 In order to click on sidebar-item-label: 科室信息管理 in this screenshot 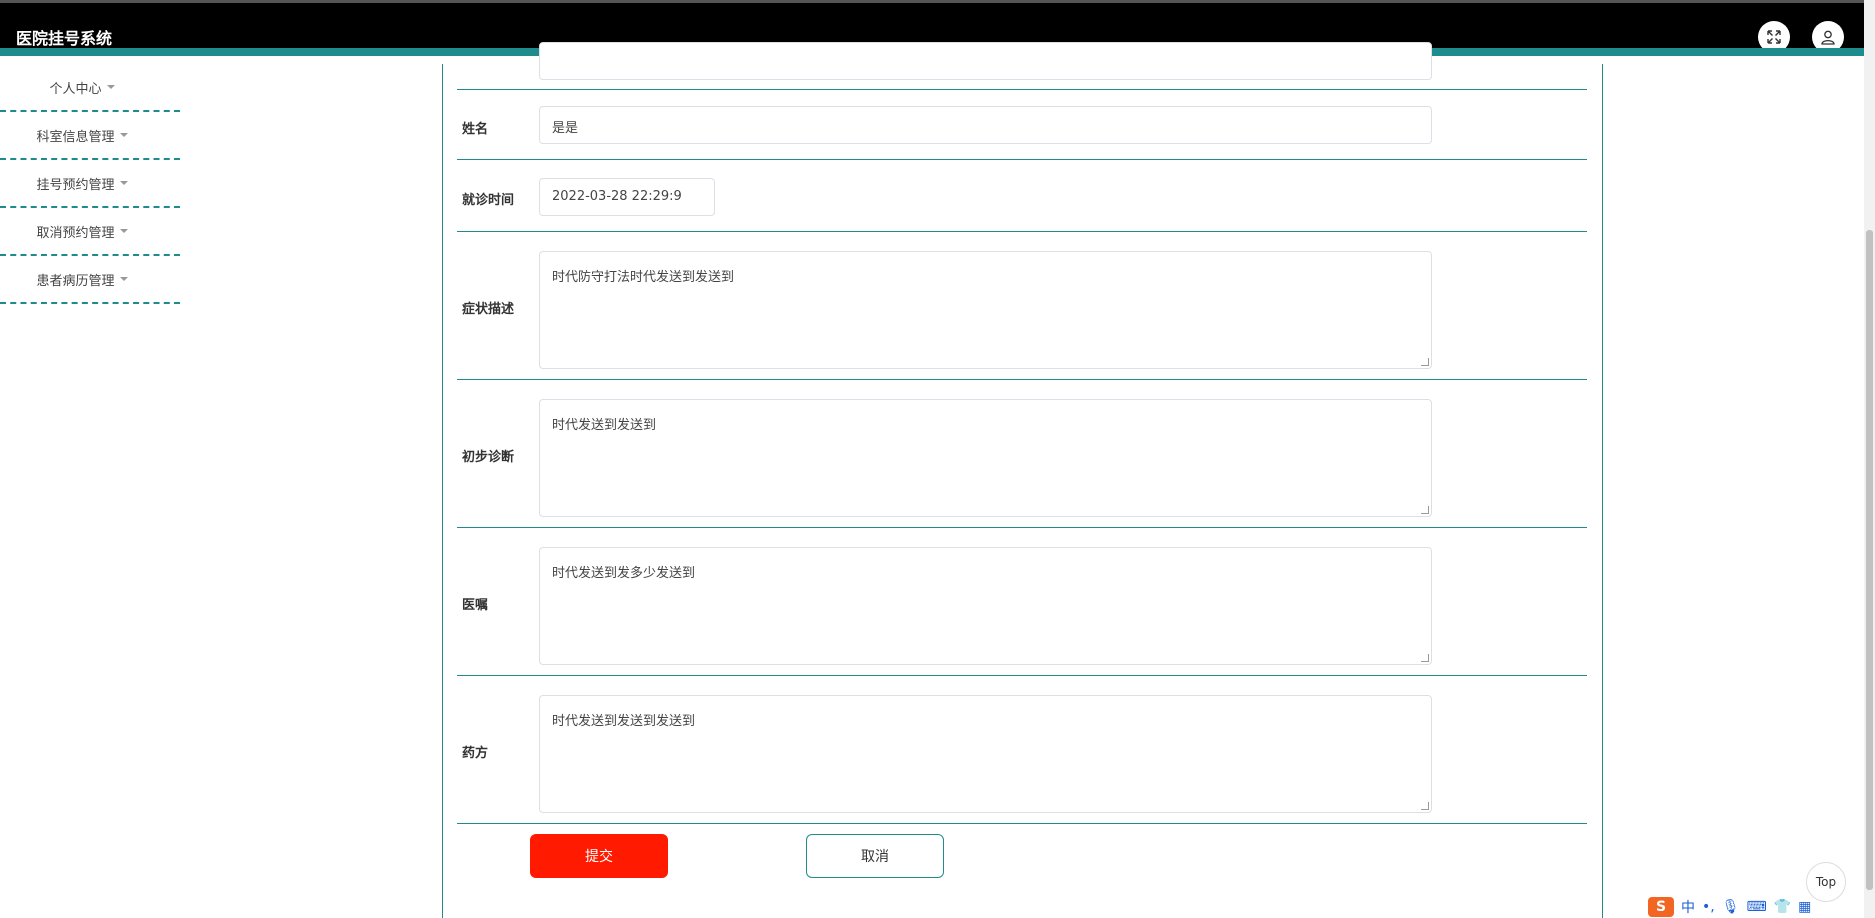, I will do `click(75, 137)`.